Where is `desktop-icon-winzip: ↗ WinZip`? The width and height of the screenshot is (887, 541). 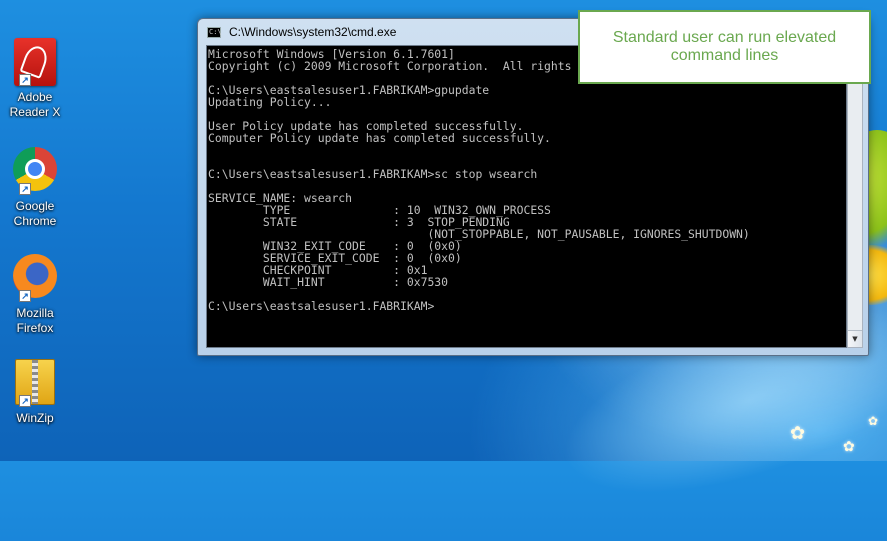
desktop-icon-winzip: ↗ WinZip is located at coordinates (35, 392).